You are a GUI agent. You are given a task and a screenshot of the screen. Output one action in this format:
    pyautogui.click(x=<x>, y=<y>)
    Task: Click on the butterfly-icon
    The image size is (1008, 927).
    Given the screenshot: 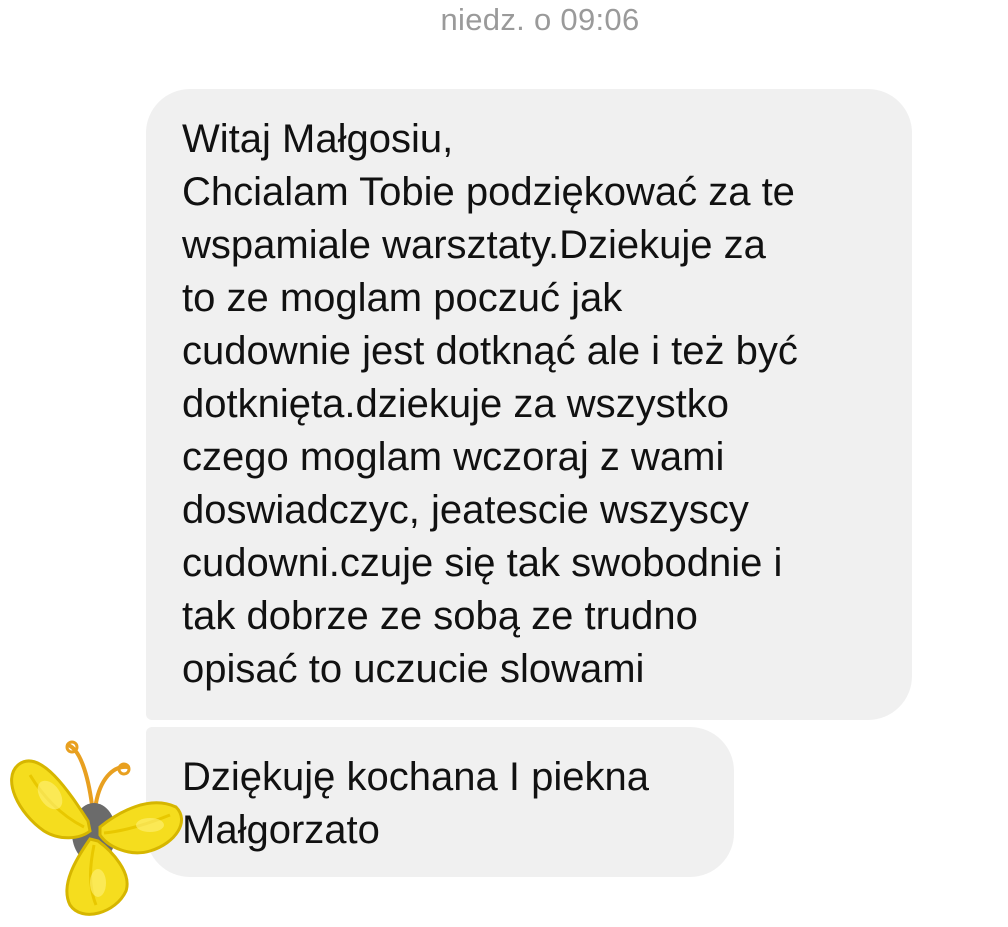 What is the action you would take?
    pyautogui.click(x=96, y=828)
    